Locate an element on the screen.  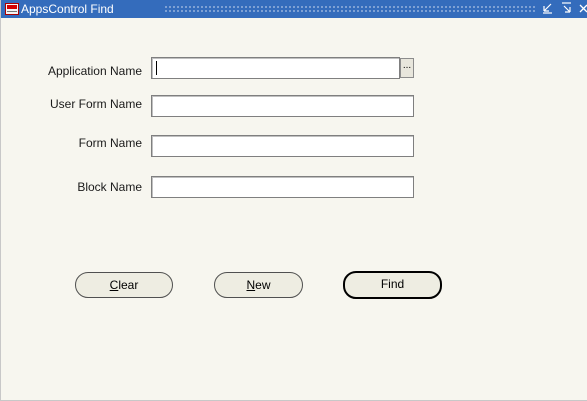
new-button-mnemonic: N is located at coordinates (251, 285).